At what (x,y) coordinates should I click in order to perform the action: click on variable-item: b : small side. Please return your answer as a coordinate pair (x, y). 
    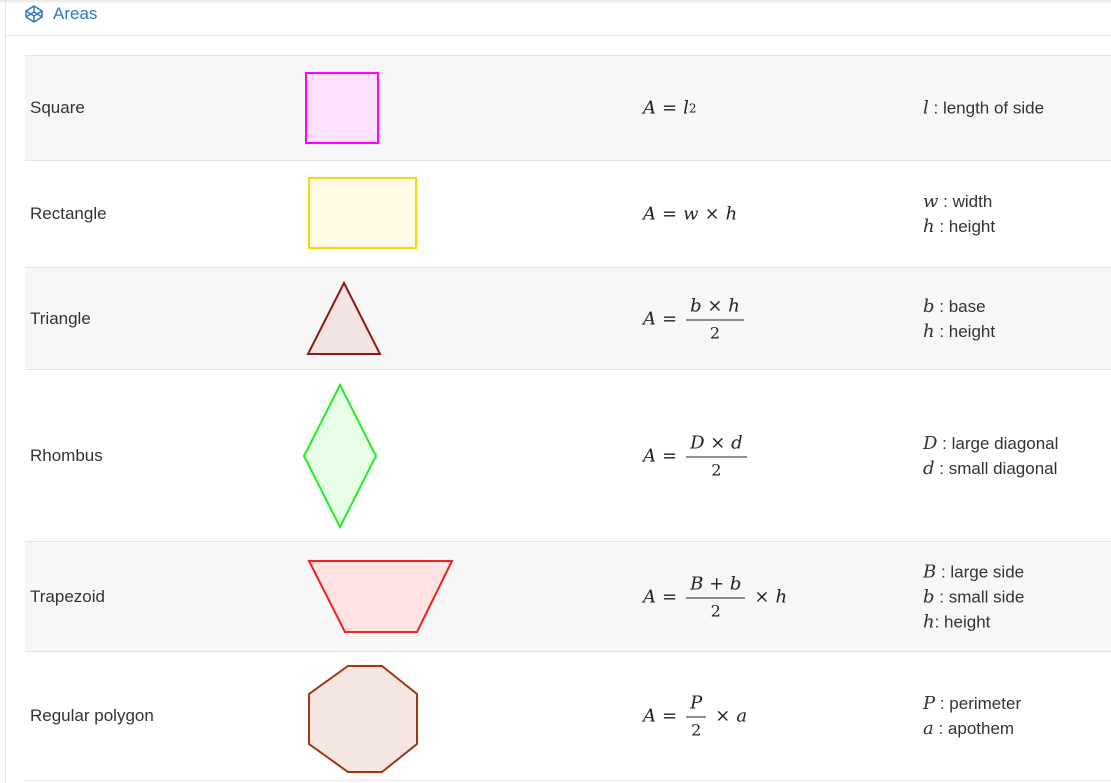
    Looking at the image, I should click on (974, 596).